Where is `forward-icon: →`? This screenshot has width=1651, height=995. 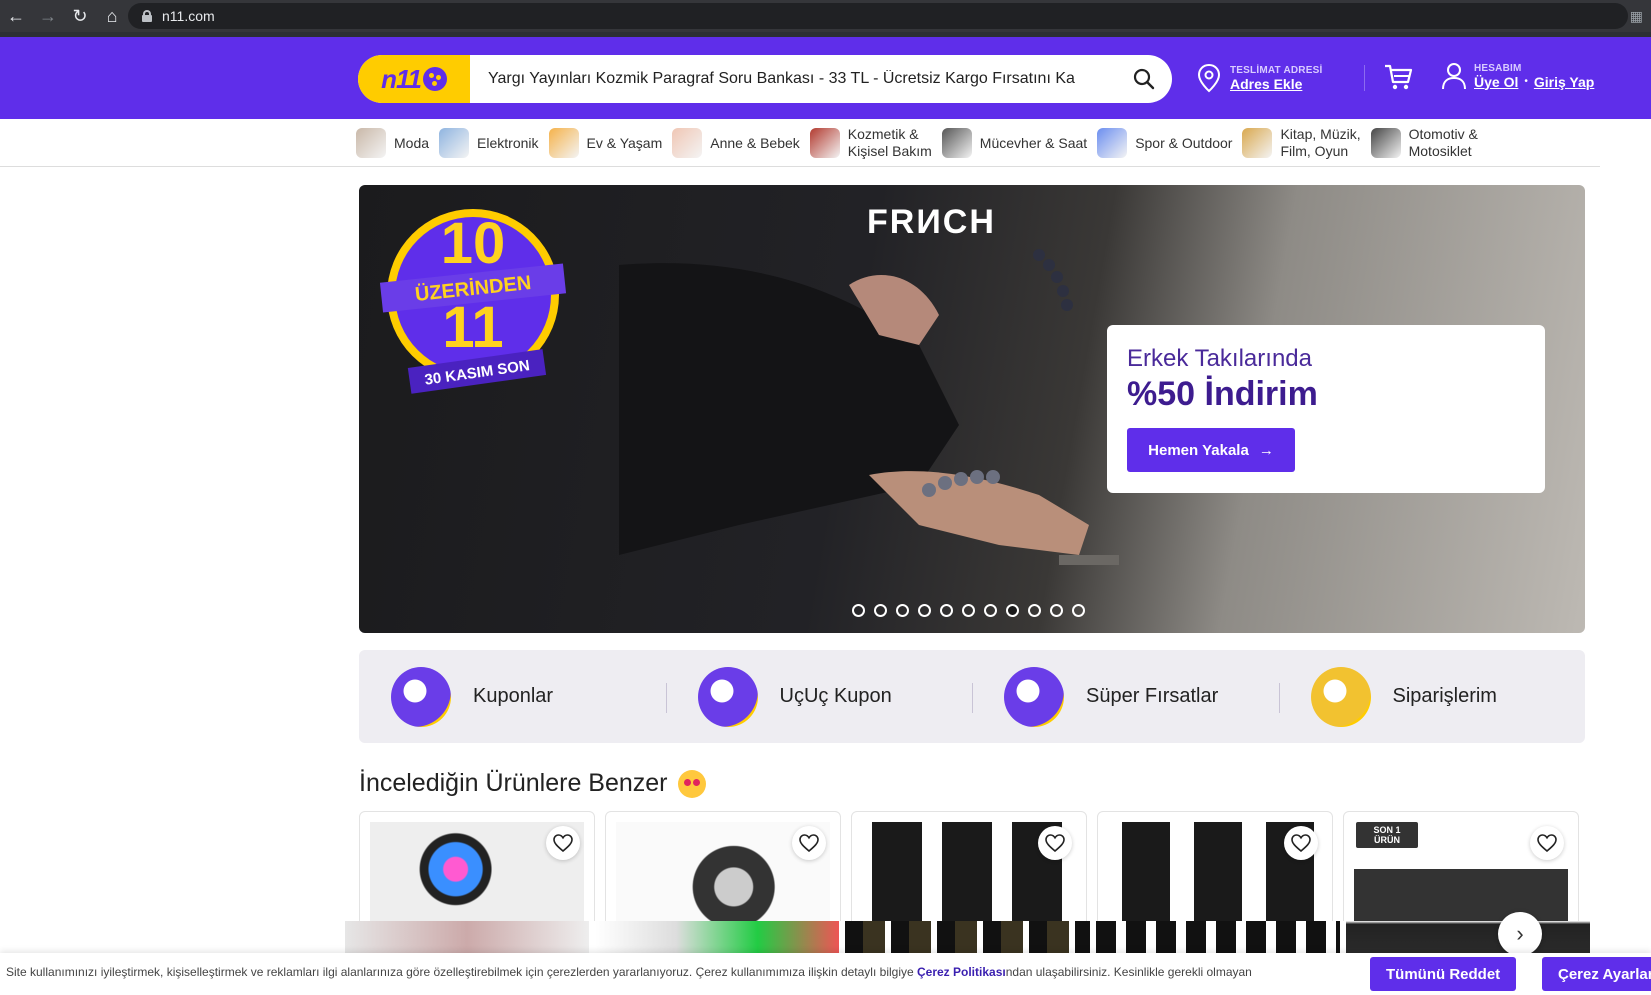 forward-icon: → is located at coordinates (48, 16).